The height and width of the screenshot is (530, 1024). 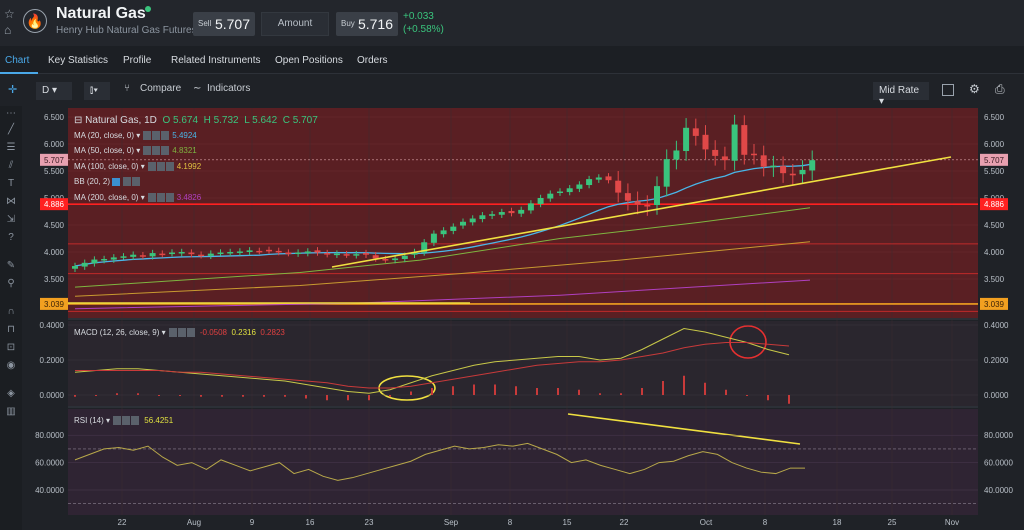 I want to click on rsi-tick-left: 60.0000, so click(x=49, y=463).